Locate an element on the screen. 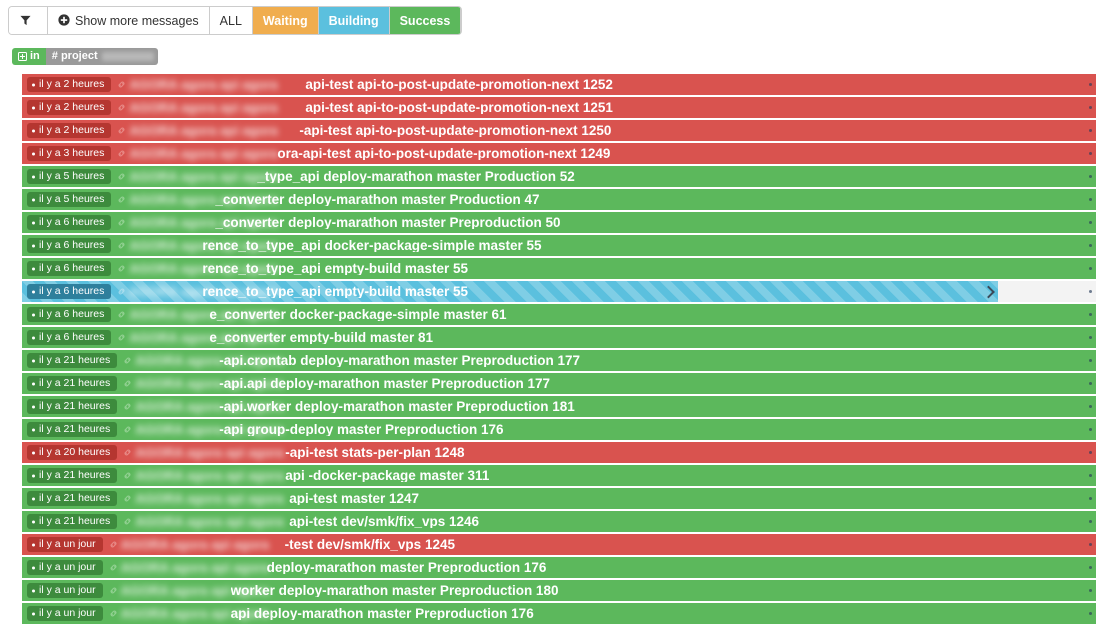 This screenshot has height=624, width=1101. tab-failed: Failed is located at coordinates (461, 20).